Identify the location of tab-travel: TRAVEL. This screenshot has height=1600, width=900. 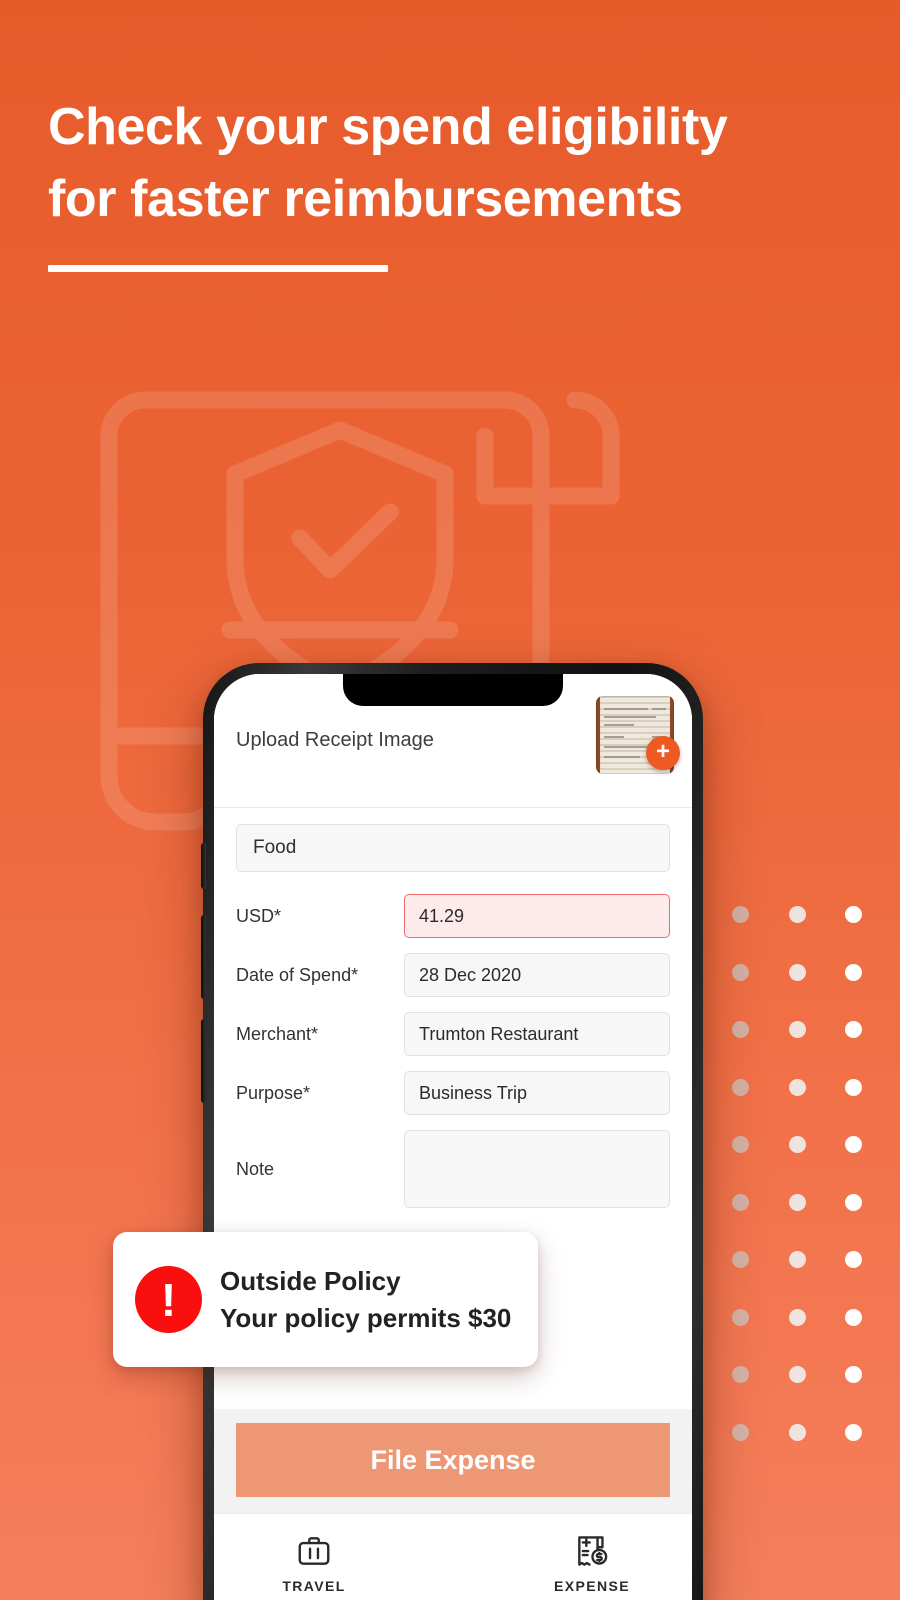
(314, 1563).